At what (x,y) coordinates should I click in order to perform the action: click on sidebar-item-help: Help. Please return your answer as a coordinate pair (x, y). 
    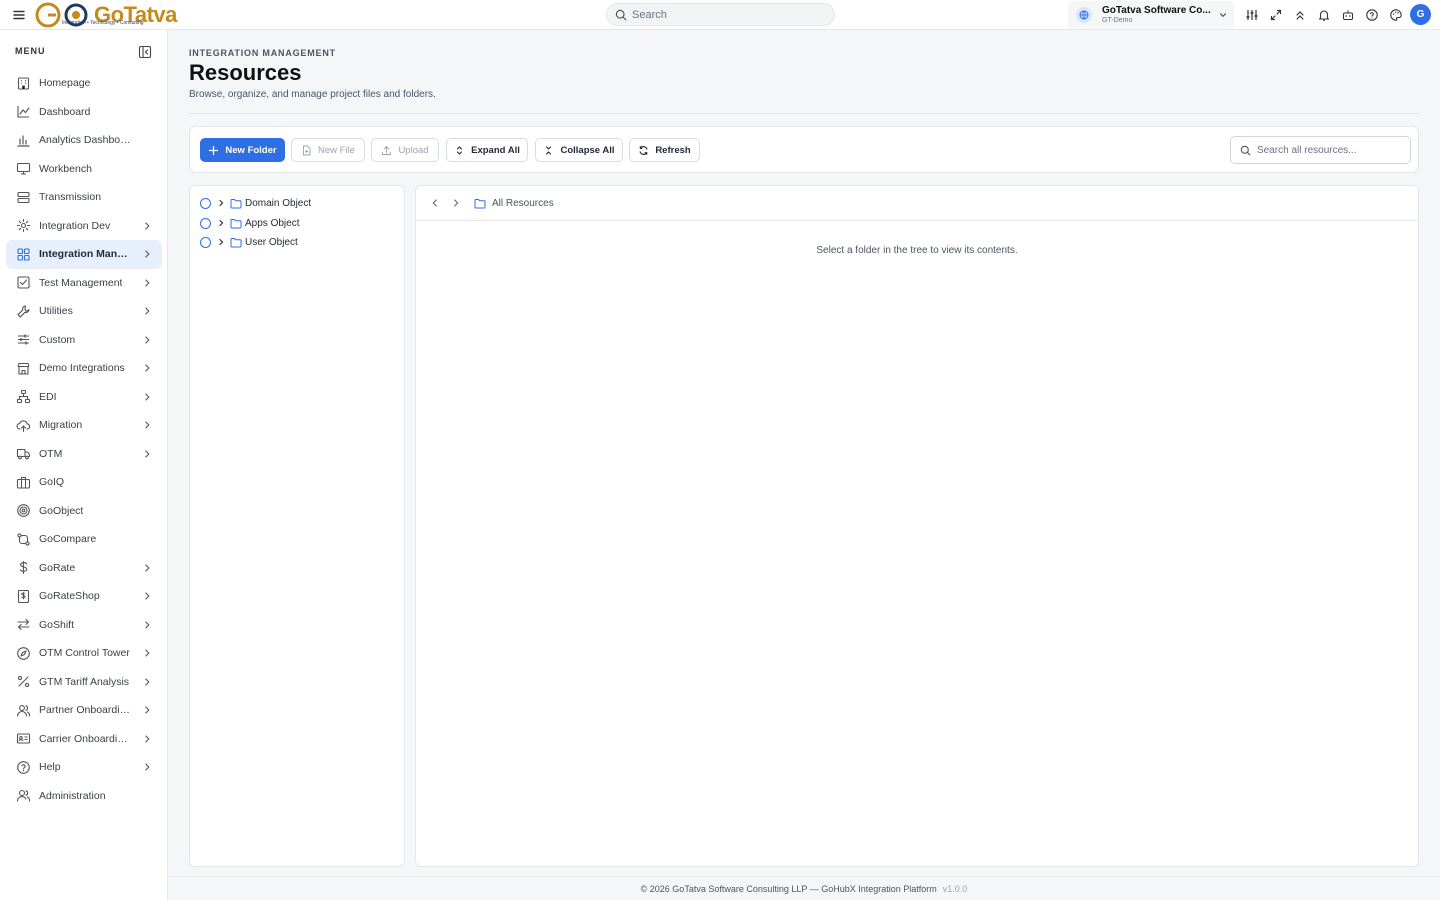
    Looking at the image, I should click on (84, 767).